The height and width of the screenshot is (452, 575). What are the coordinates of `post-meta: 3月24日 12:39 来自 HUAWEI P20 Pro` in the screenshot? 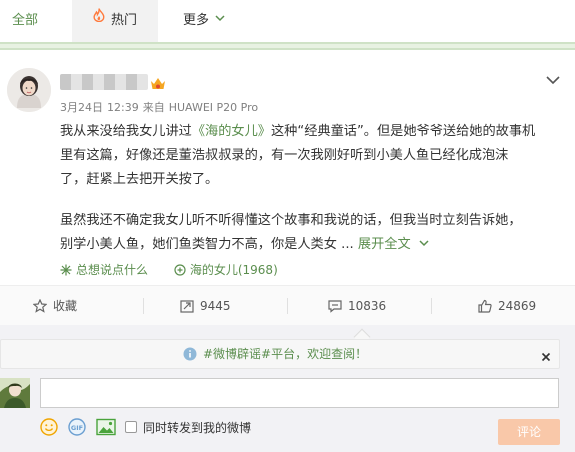 It's located at (161, 107).